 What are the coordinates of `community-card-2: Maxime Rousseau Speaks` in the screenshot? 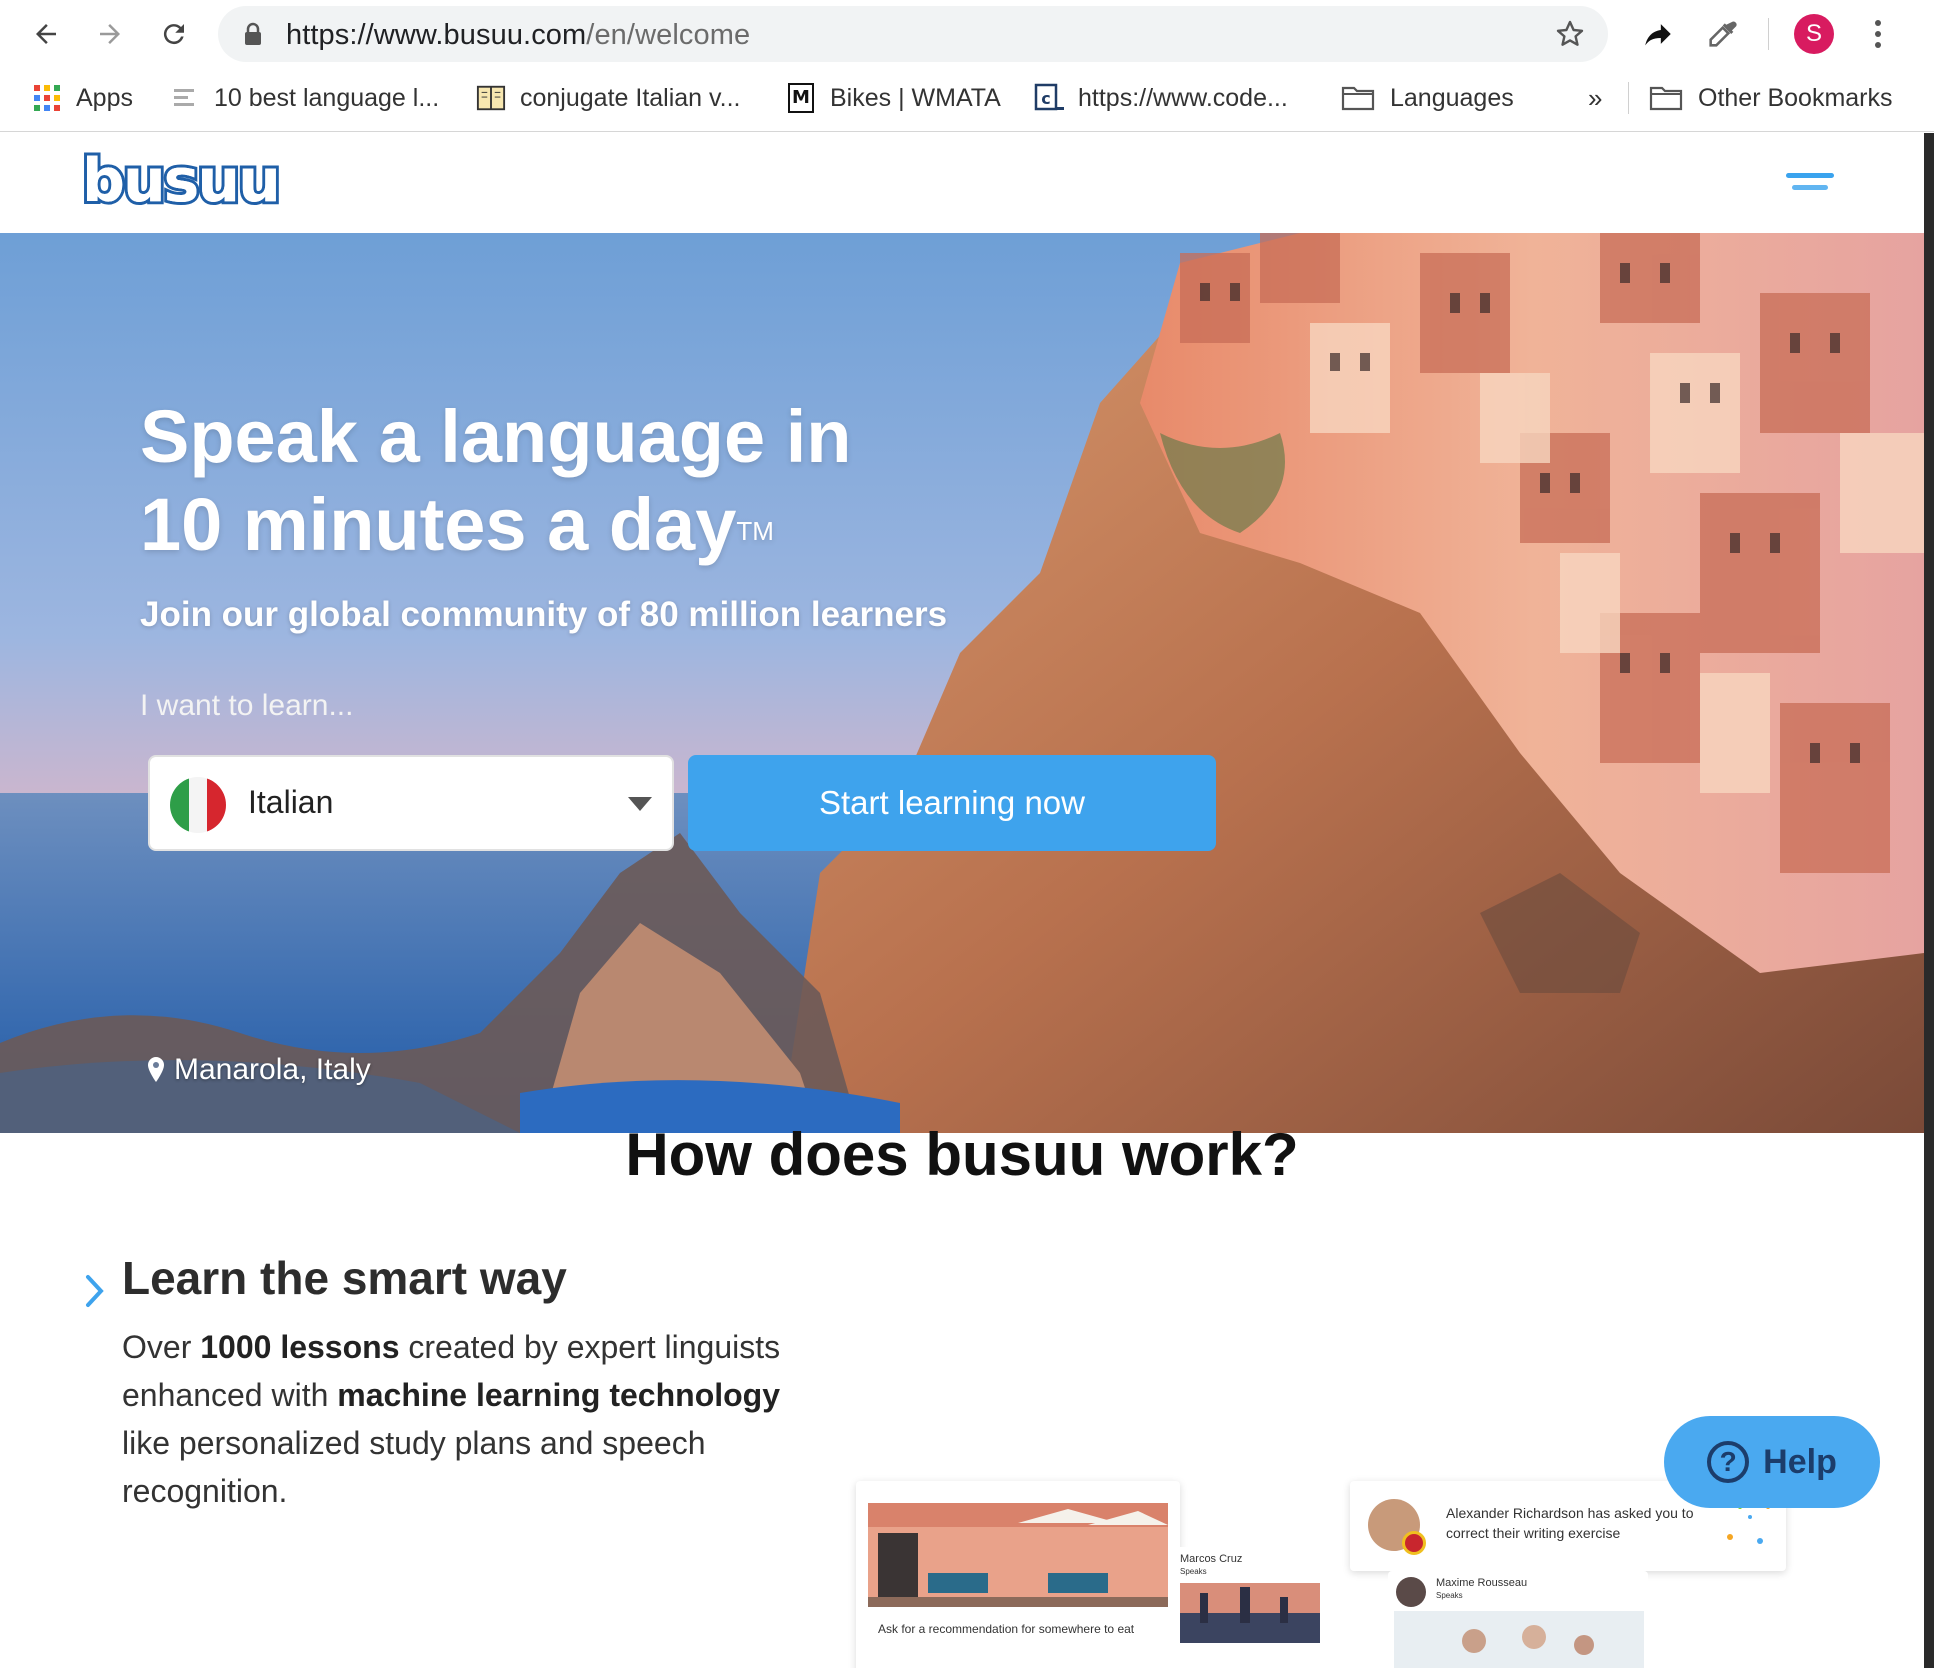 It's located at (1518, 1619).